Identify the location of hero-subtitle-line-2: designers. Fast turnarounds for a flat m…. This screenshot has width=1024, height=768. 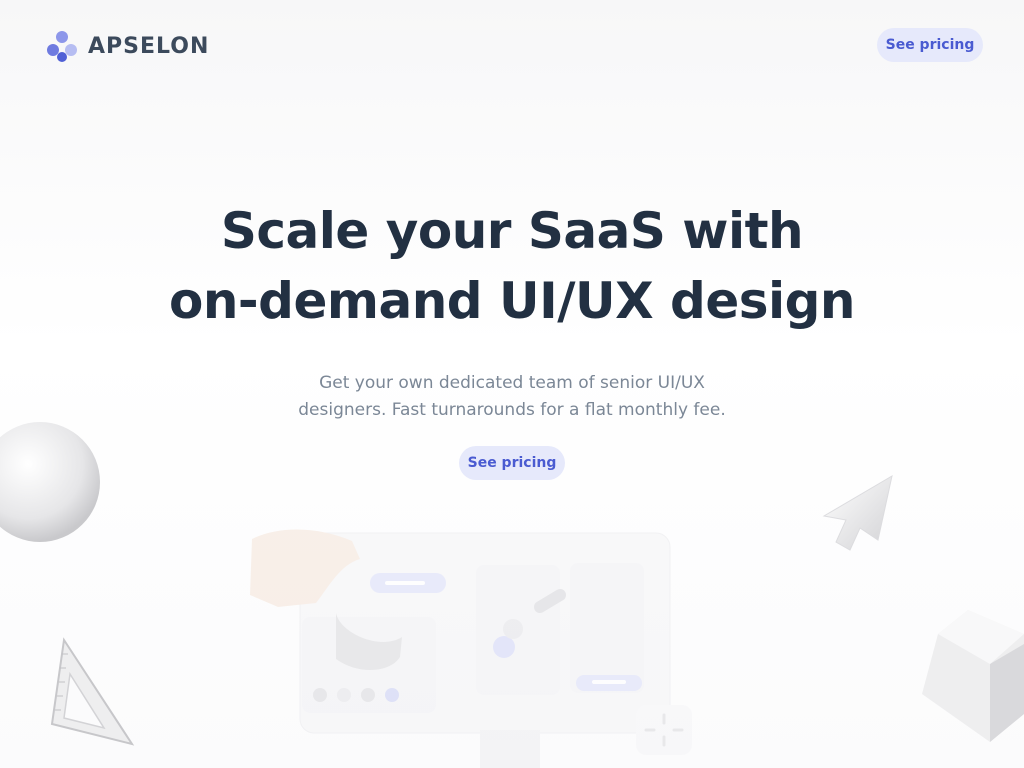
(512, 410).